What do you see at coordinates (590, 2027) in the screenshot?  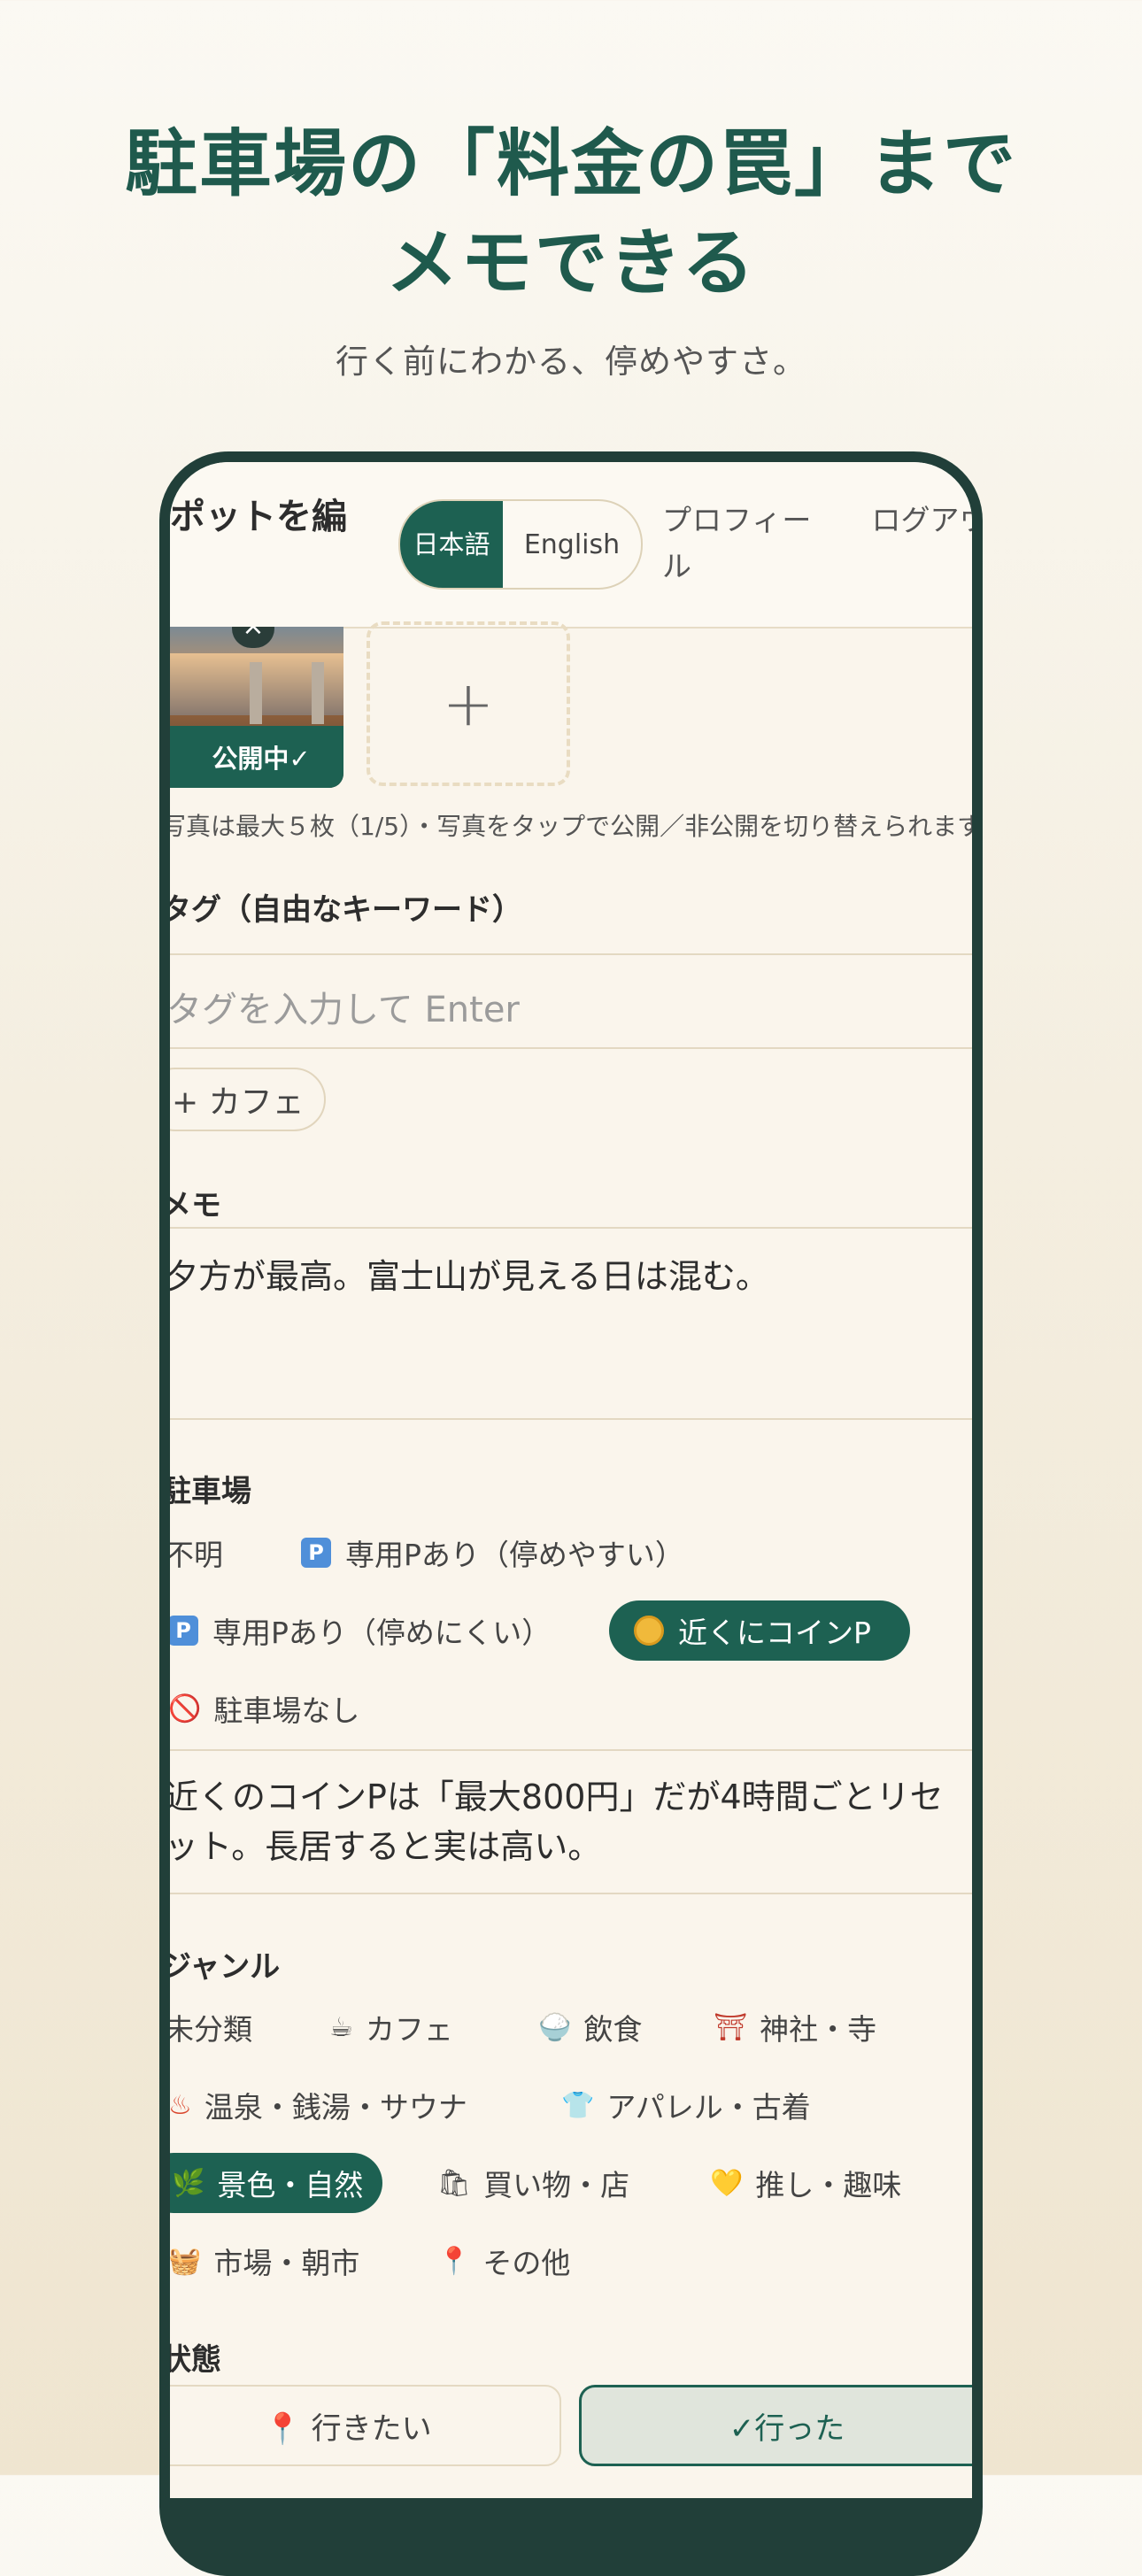 I see `genre-option-food: 🍚 飲食` at bounding box center [590, 2027].